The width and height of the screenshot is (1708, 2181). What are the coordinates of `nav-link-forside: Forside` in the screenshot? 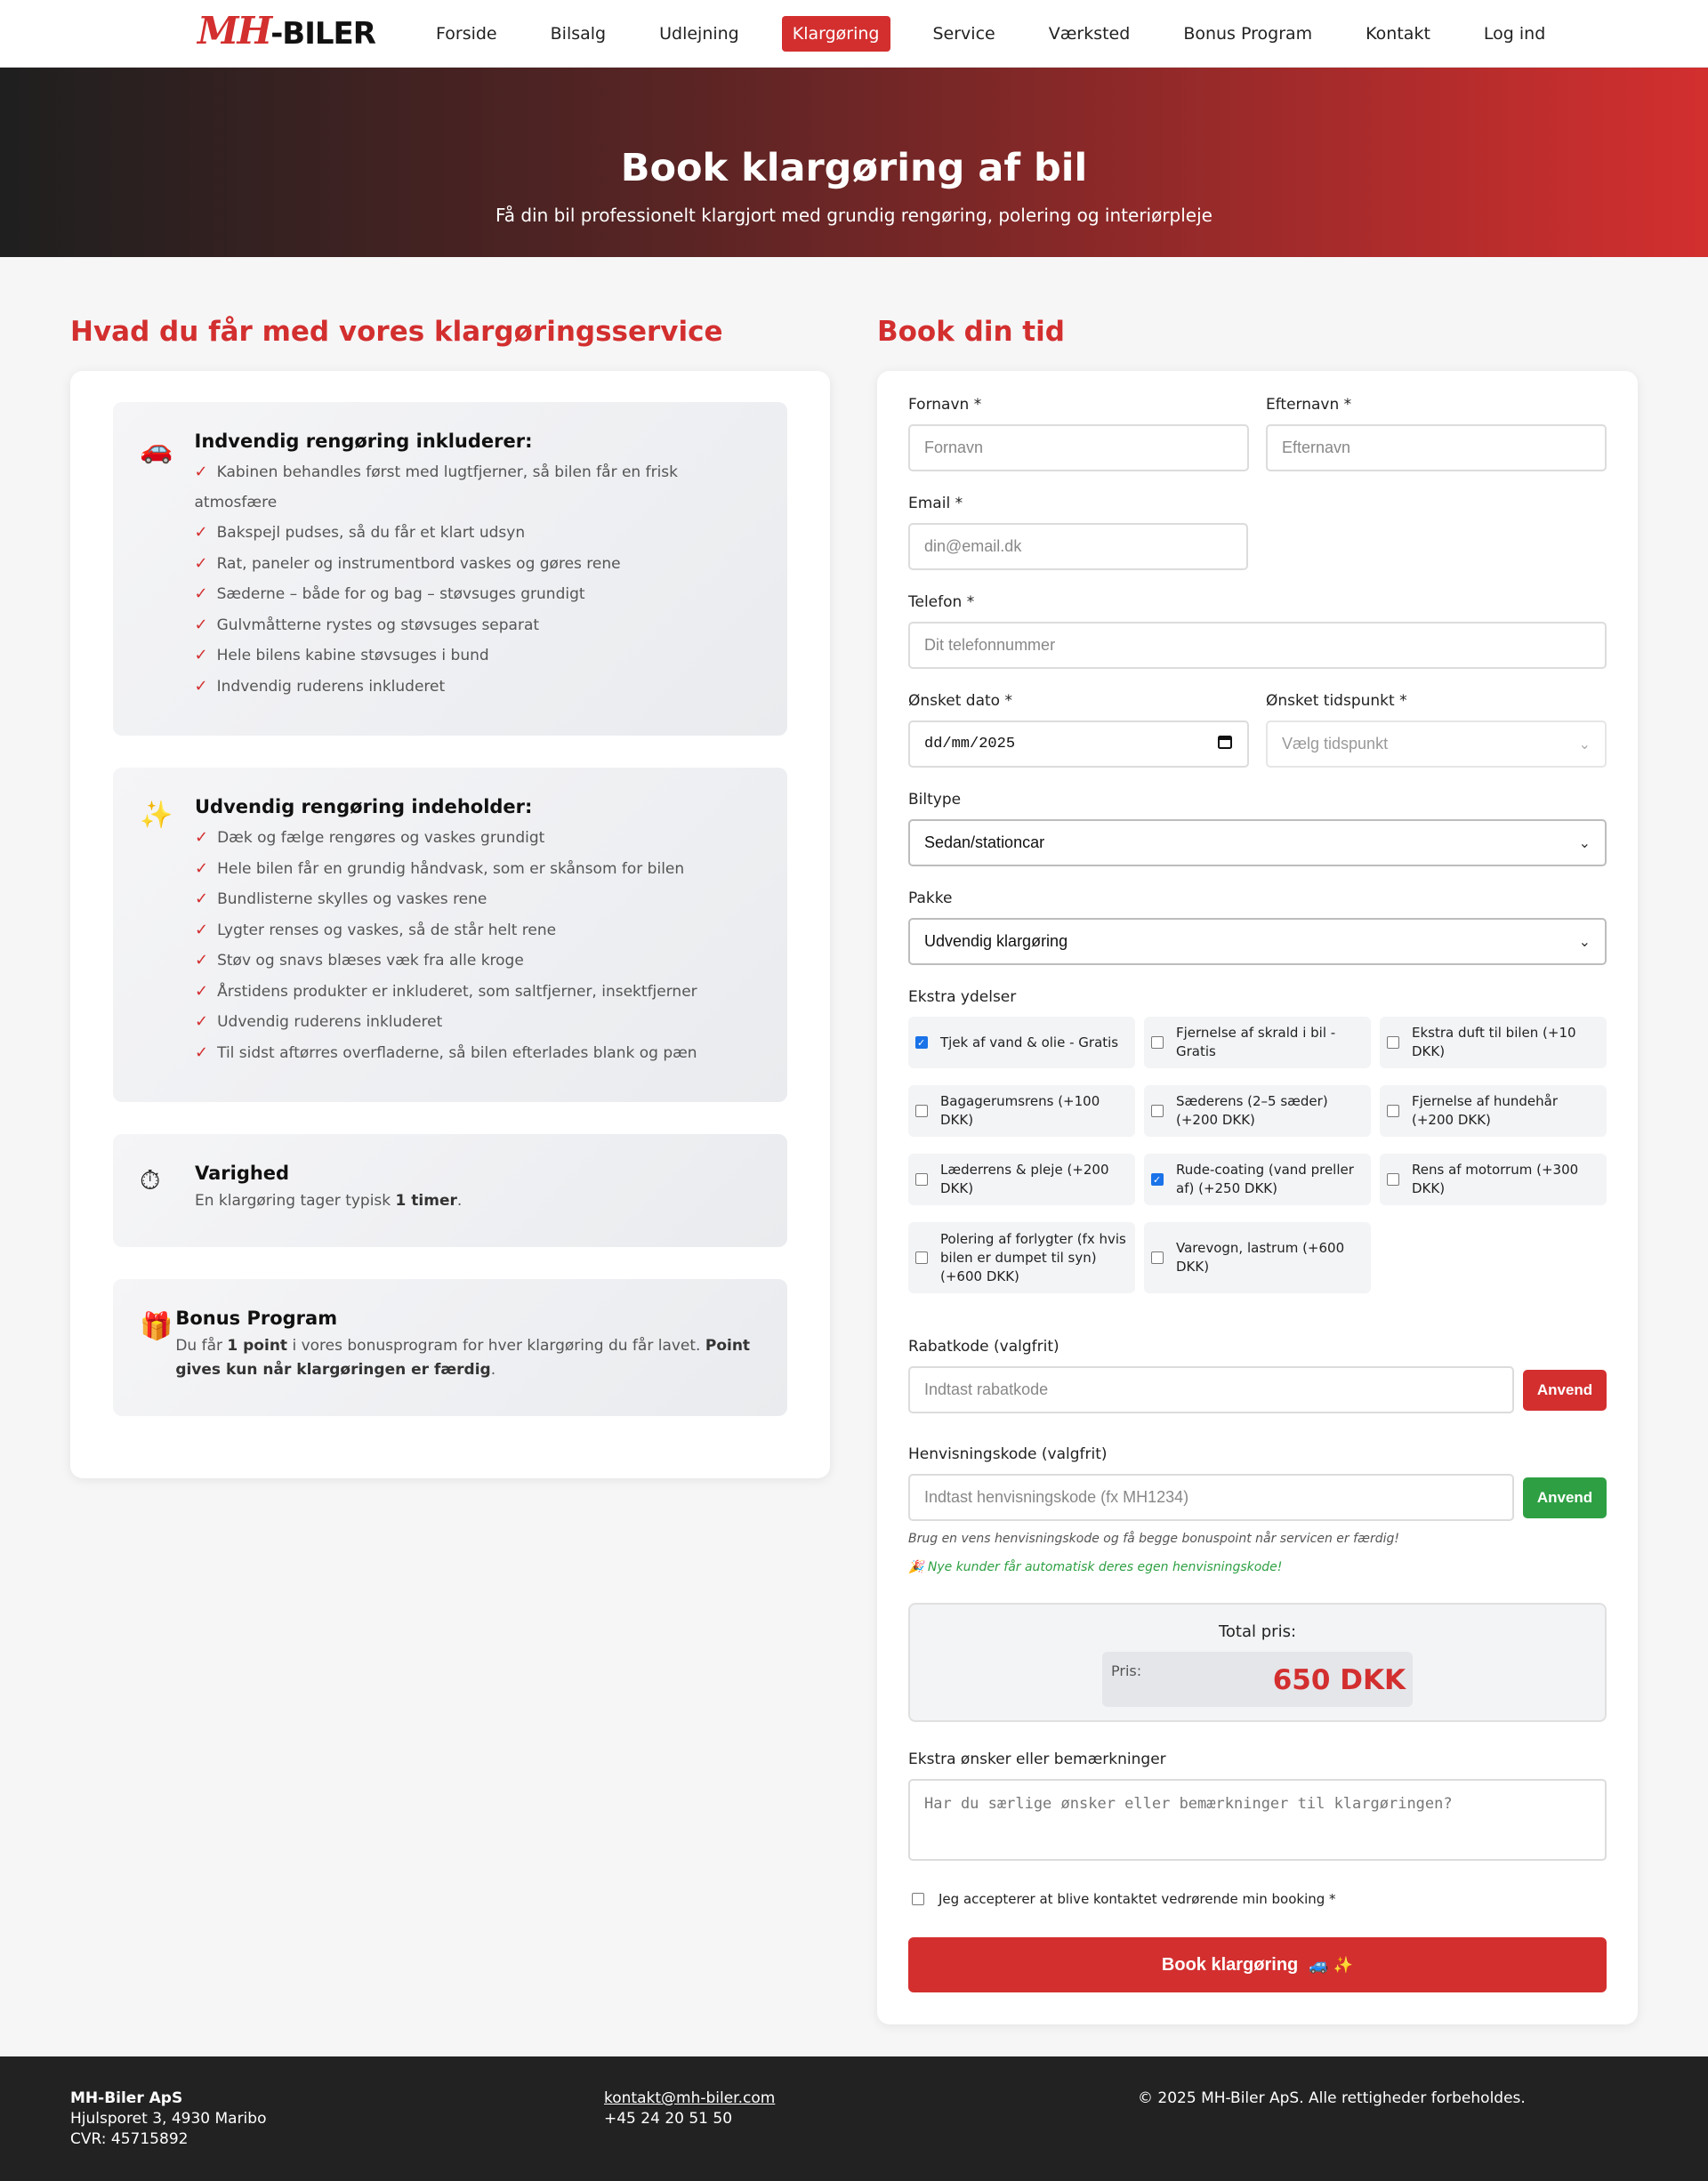 It's located at (466, 34).